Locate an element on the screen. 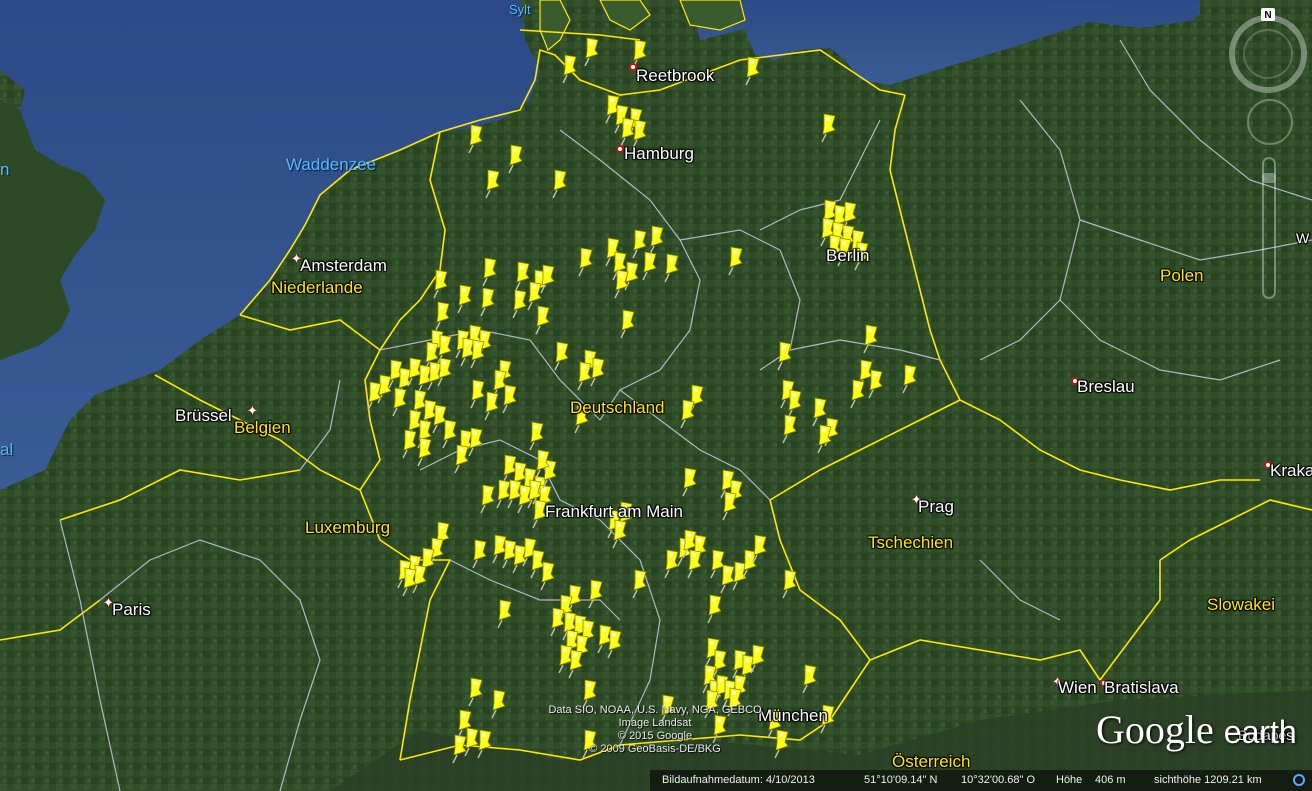 The height and width of the screenshot is (791, 1312). latitude-readout: 51°10'09.14" N is located at coordinates (901, 780).